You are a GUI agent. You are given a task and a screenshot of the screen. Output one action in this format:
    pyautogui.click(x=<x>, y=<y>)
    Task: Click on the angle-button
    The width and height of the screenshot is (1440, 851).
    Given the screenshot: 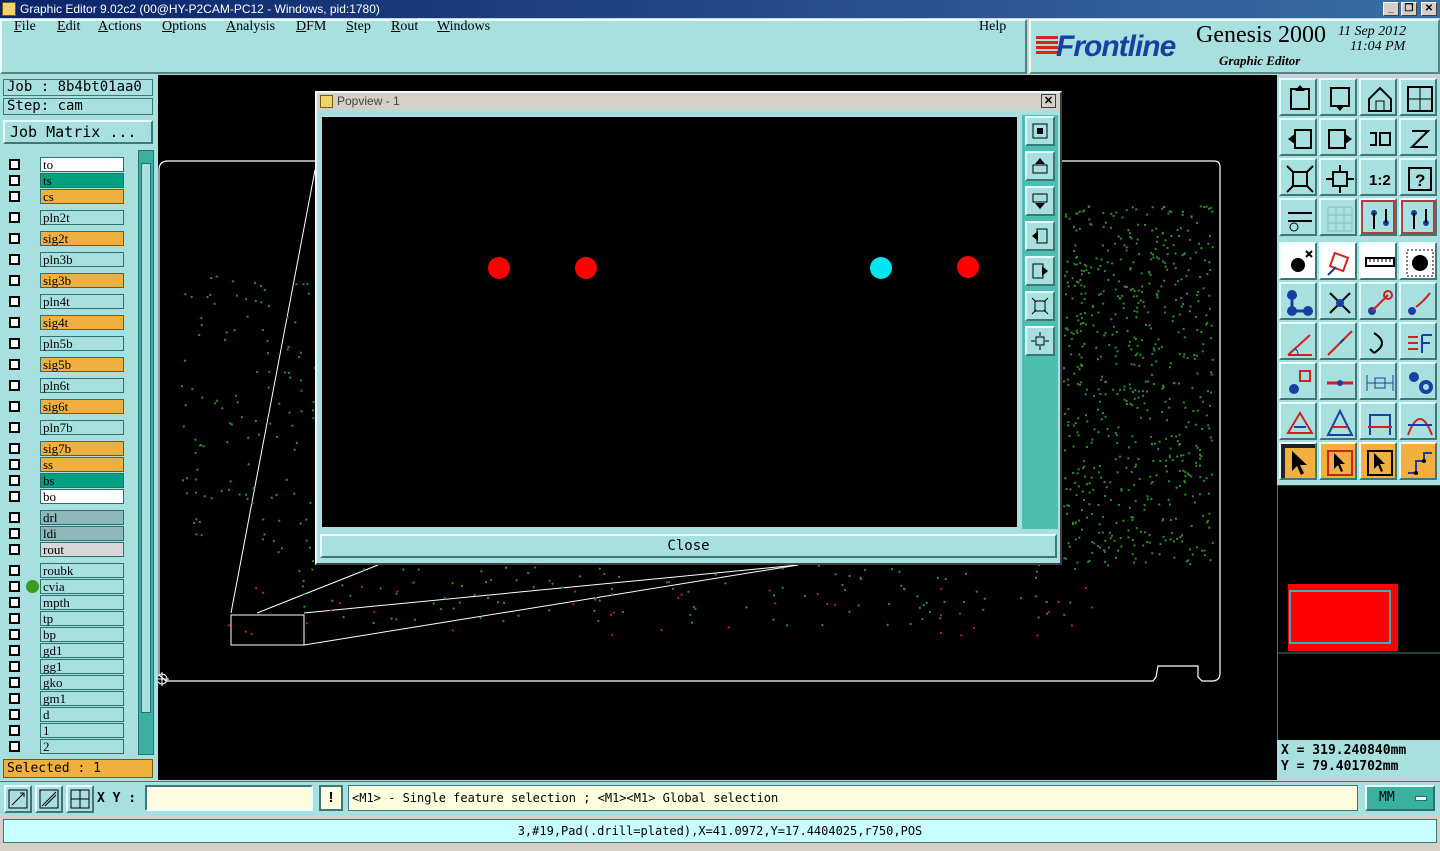 What is the action you would take?
    pyautogui.click(x=1298, y=341)
    